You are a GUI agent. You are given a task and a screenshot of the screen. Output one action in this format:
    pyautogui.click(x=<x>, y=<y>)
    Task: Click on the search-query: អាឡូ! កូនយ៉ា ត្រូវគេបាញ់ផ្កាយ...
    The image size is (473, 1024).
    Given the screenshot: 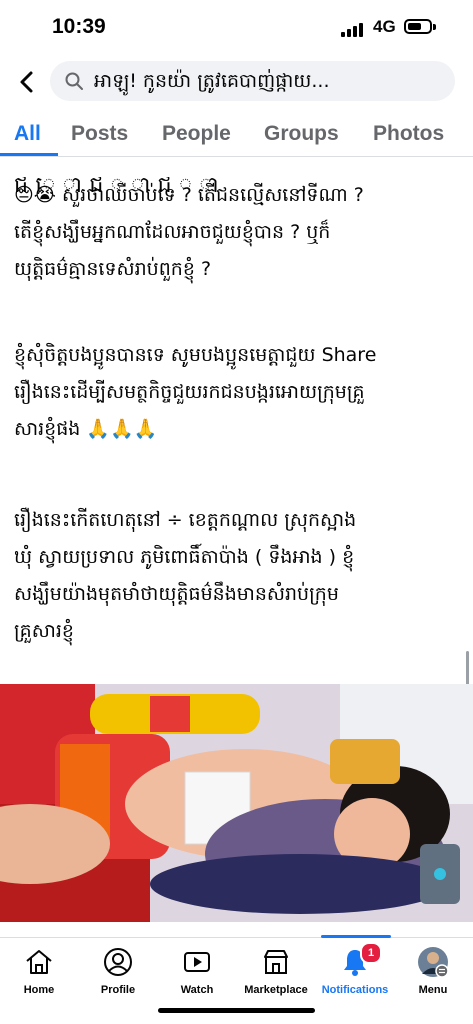 What is the action you would take?
    pyautogui.click(x=212, y=81)
    